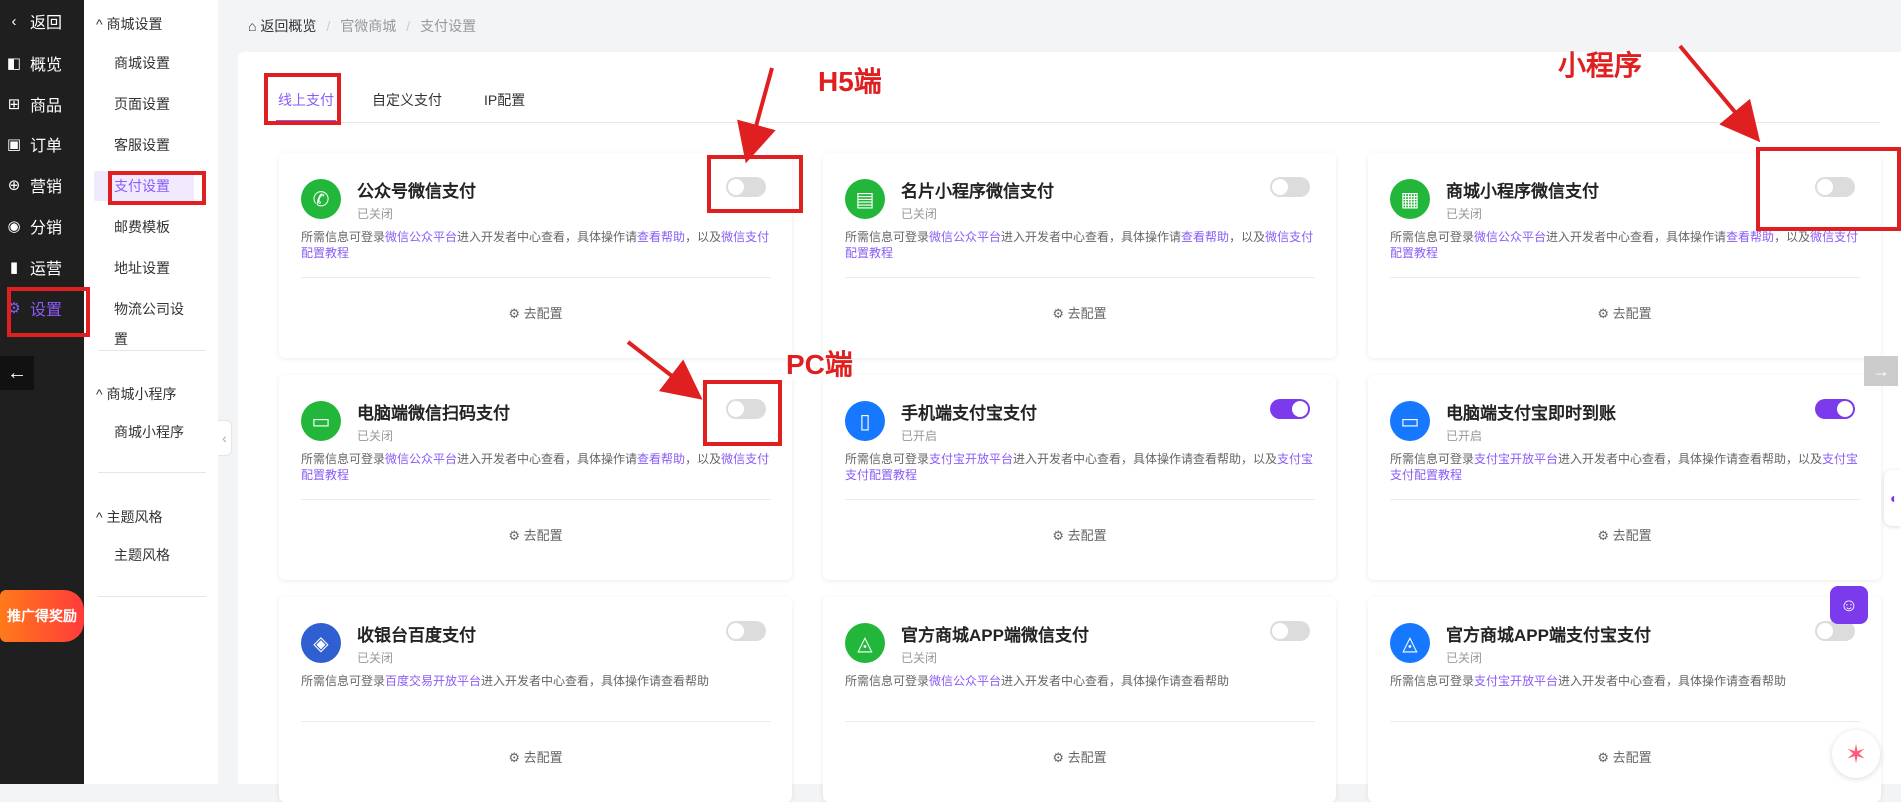  Describe the element at coordinates (756, 115) in the screenshot. I see `arrow-h5` at that location.